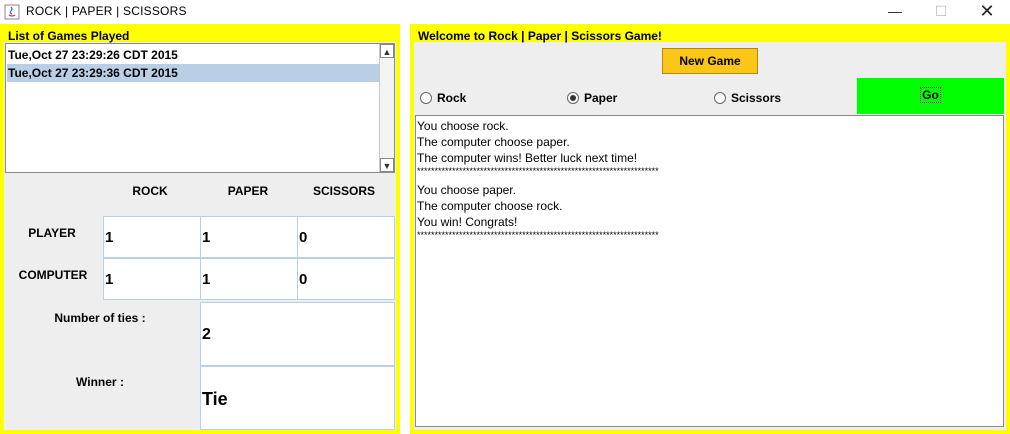 The image size is (1010, 434). What do you see at coordinates (451, 98) in the screenshot?
I see `radio-rock-label: Rock` at bounding box center [451, 98].